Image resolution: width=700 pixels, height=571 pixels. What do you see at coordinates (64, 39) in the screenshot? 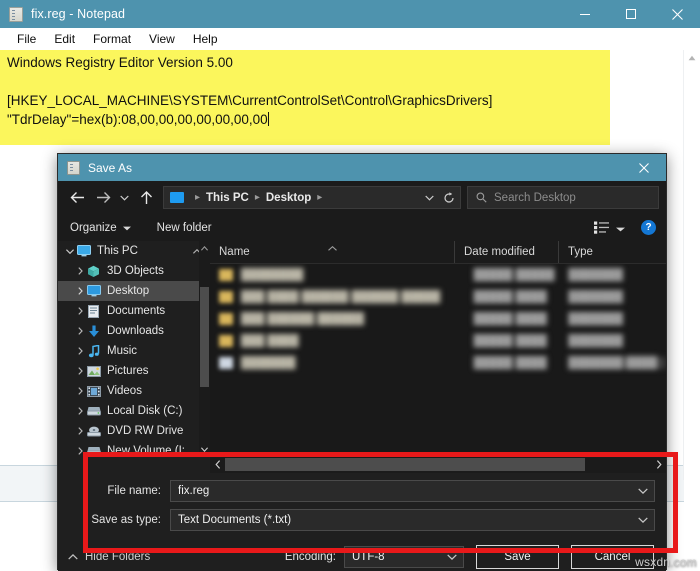
I see `menu-edit: Edit` at bounding box center [64, 39].